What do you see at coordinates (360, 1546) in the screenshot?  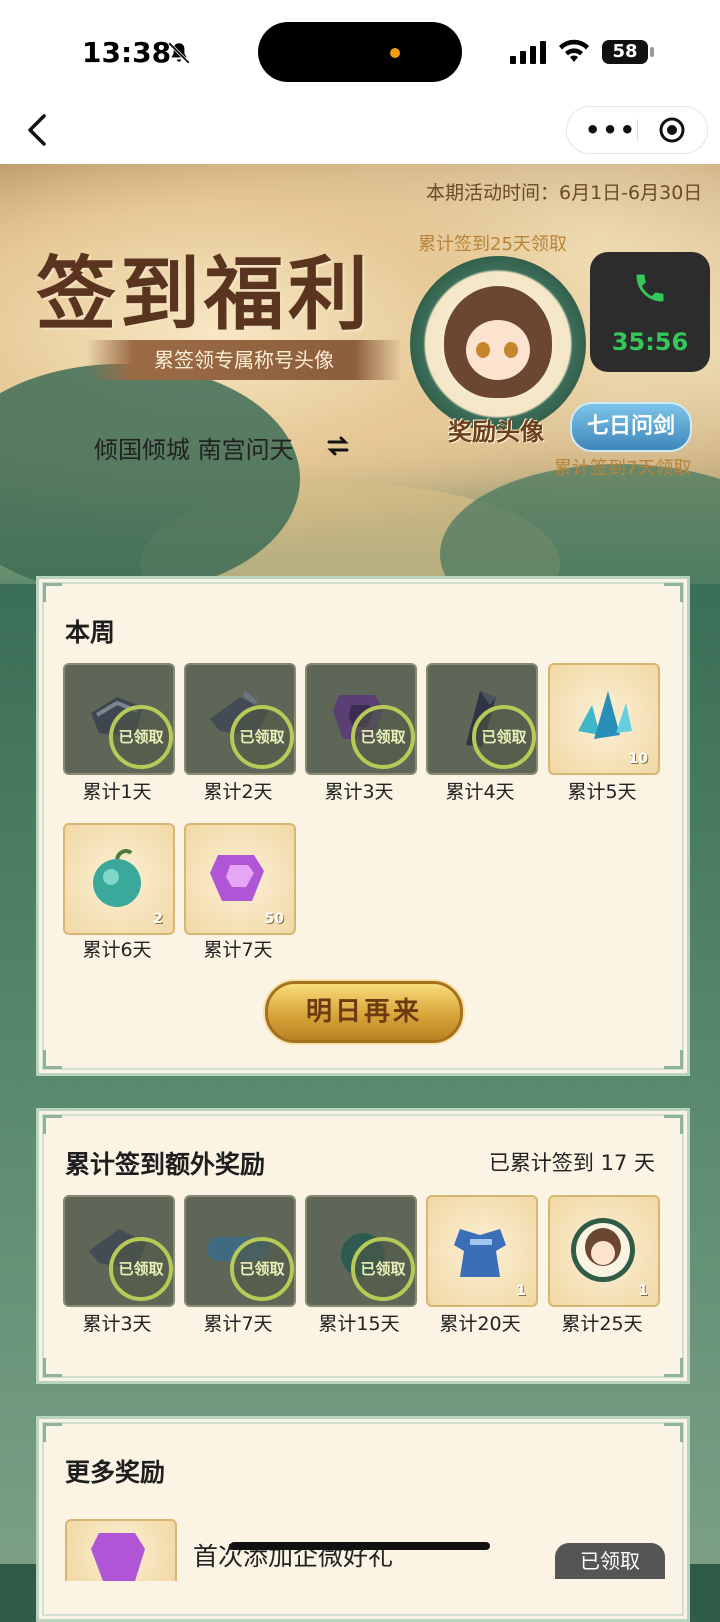 I see `home-indicator` at bounding box center [360, 1546].